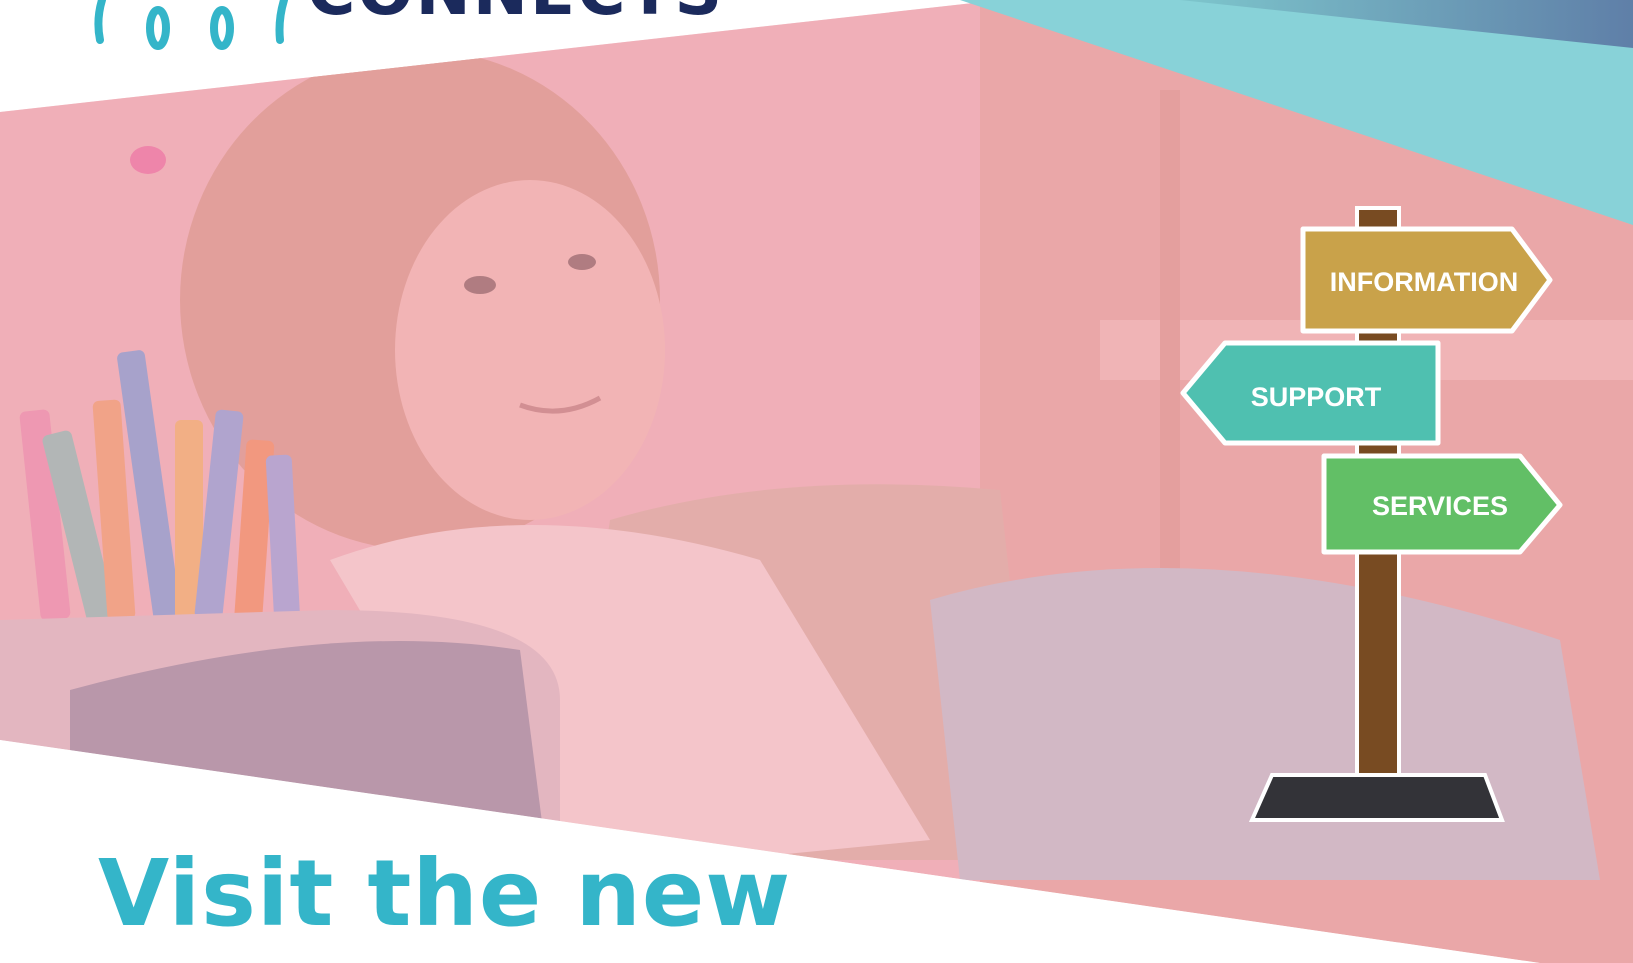 The width and height of the screenshot is (1633, 963). Describe the element at coordinates (191, 25) in the screenshot. I see `people-figures-icon` at that location.